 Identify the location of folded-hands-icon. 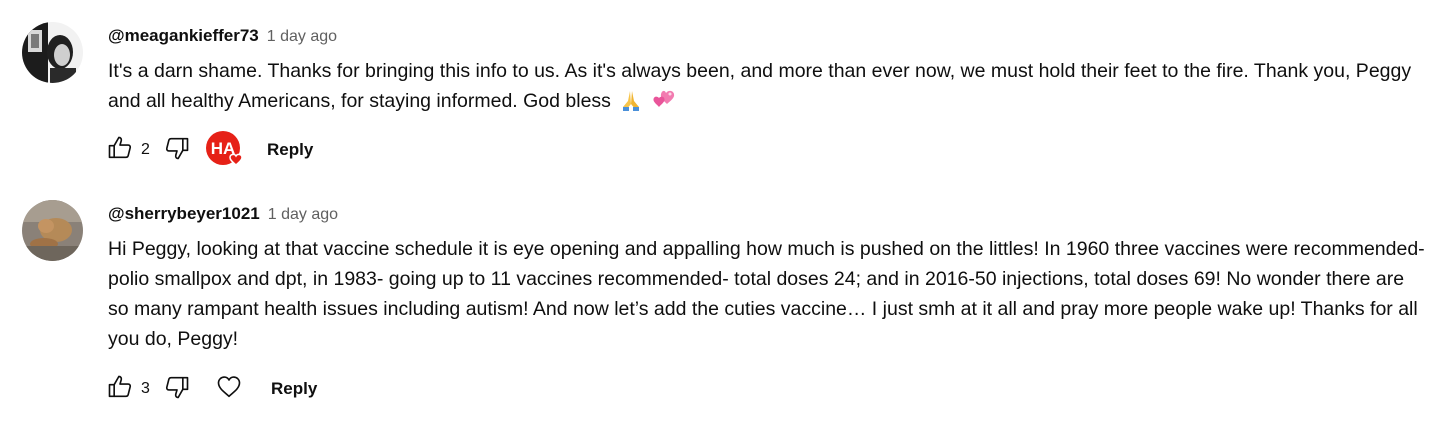
(631, 104).